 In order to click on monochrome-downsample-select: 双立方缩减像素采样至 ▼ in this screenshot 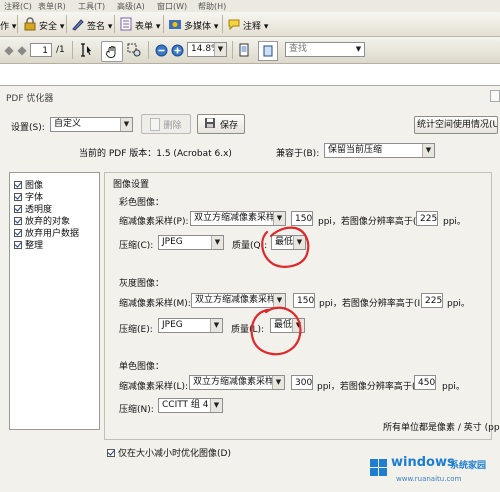, I will do `click(237, 382)`.